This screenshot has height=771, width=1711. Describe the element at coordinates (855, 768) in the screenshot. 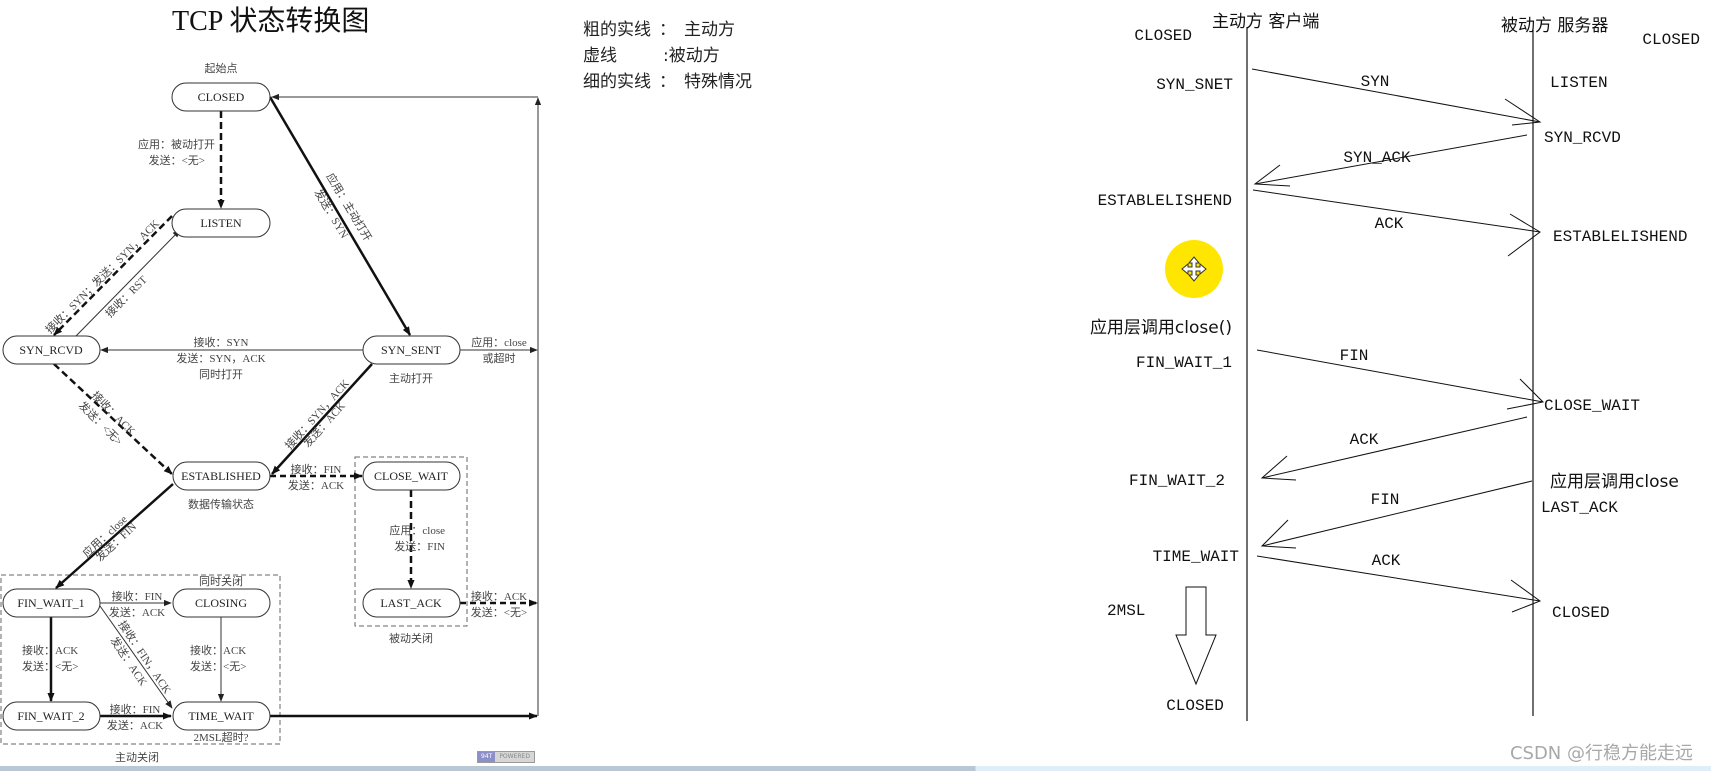

I see `bottom-scrollbar` at that location.